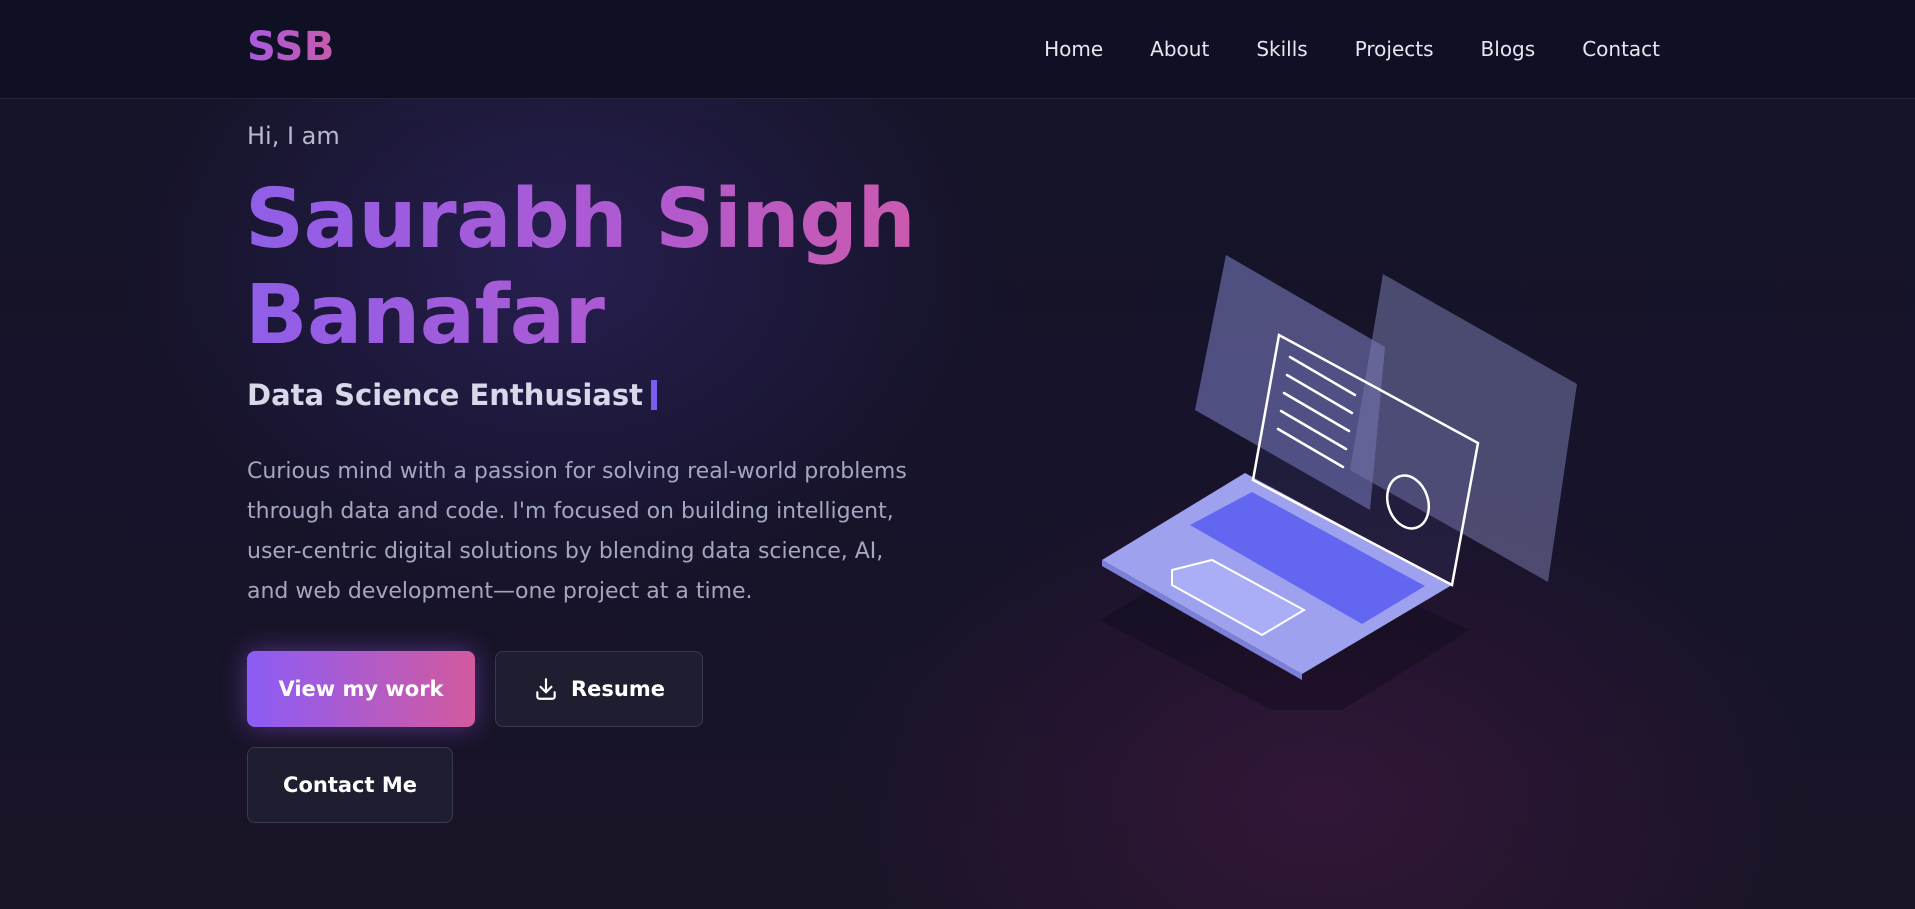  What do you see at coordinates (291, 47) in the screenshot?
I see `logo: SSB` at bounding box center [291, 47].